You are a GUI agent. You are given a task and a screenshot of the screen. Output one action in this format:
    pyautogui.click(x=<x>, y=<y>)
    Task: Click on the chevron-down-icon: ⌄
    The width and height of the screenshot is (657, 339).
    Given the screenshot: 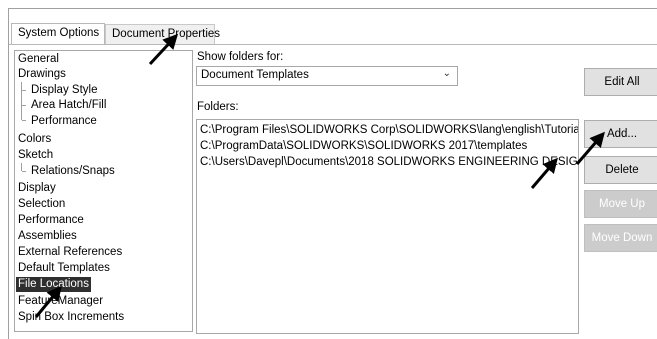 What is the action you would take?
    pyautogui.click(x=446, y=73)
    